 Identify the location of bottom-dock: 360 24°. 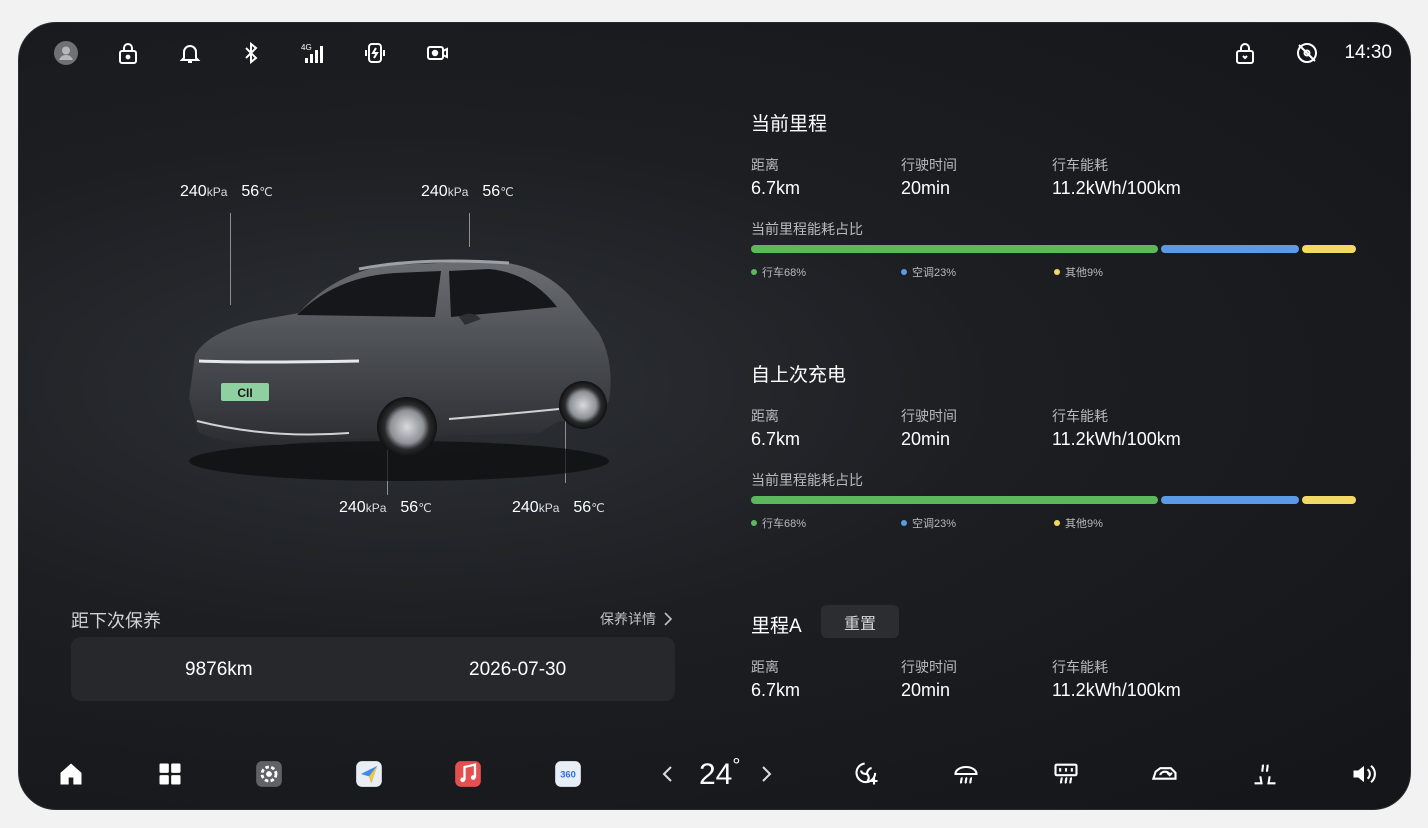
(714, 775).